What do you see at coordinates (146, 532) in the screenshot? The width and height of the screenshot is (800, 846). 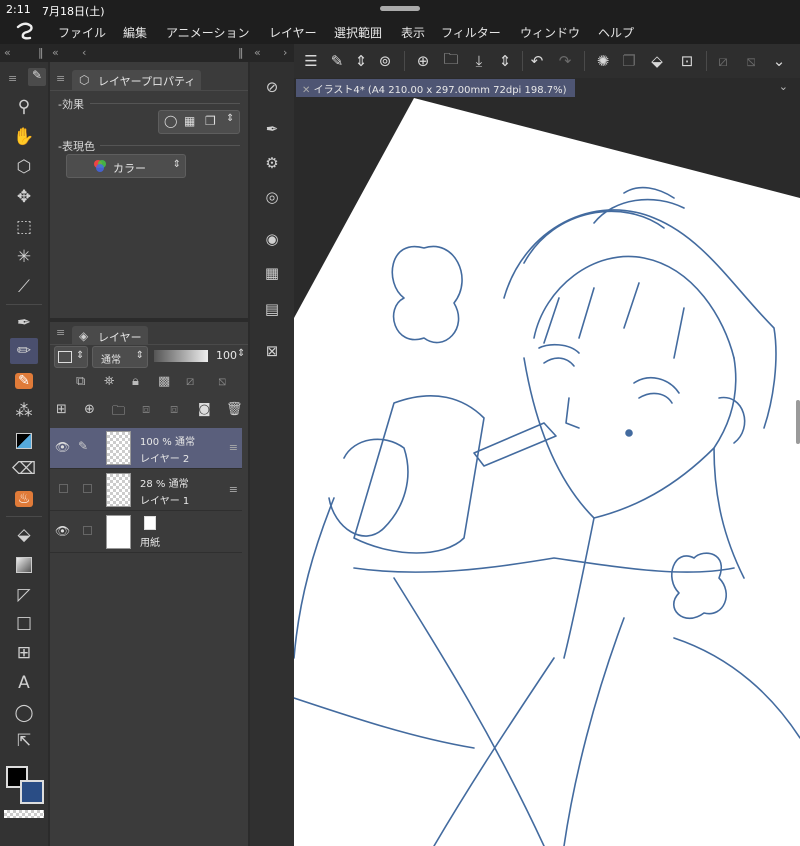 I see `layer-row: 👁︎ 用紙` at bounding box center [146, 532].